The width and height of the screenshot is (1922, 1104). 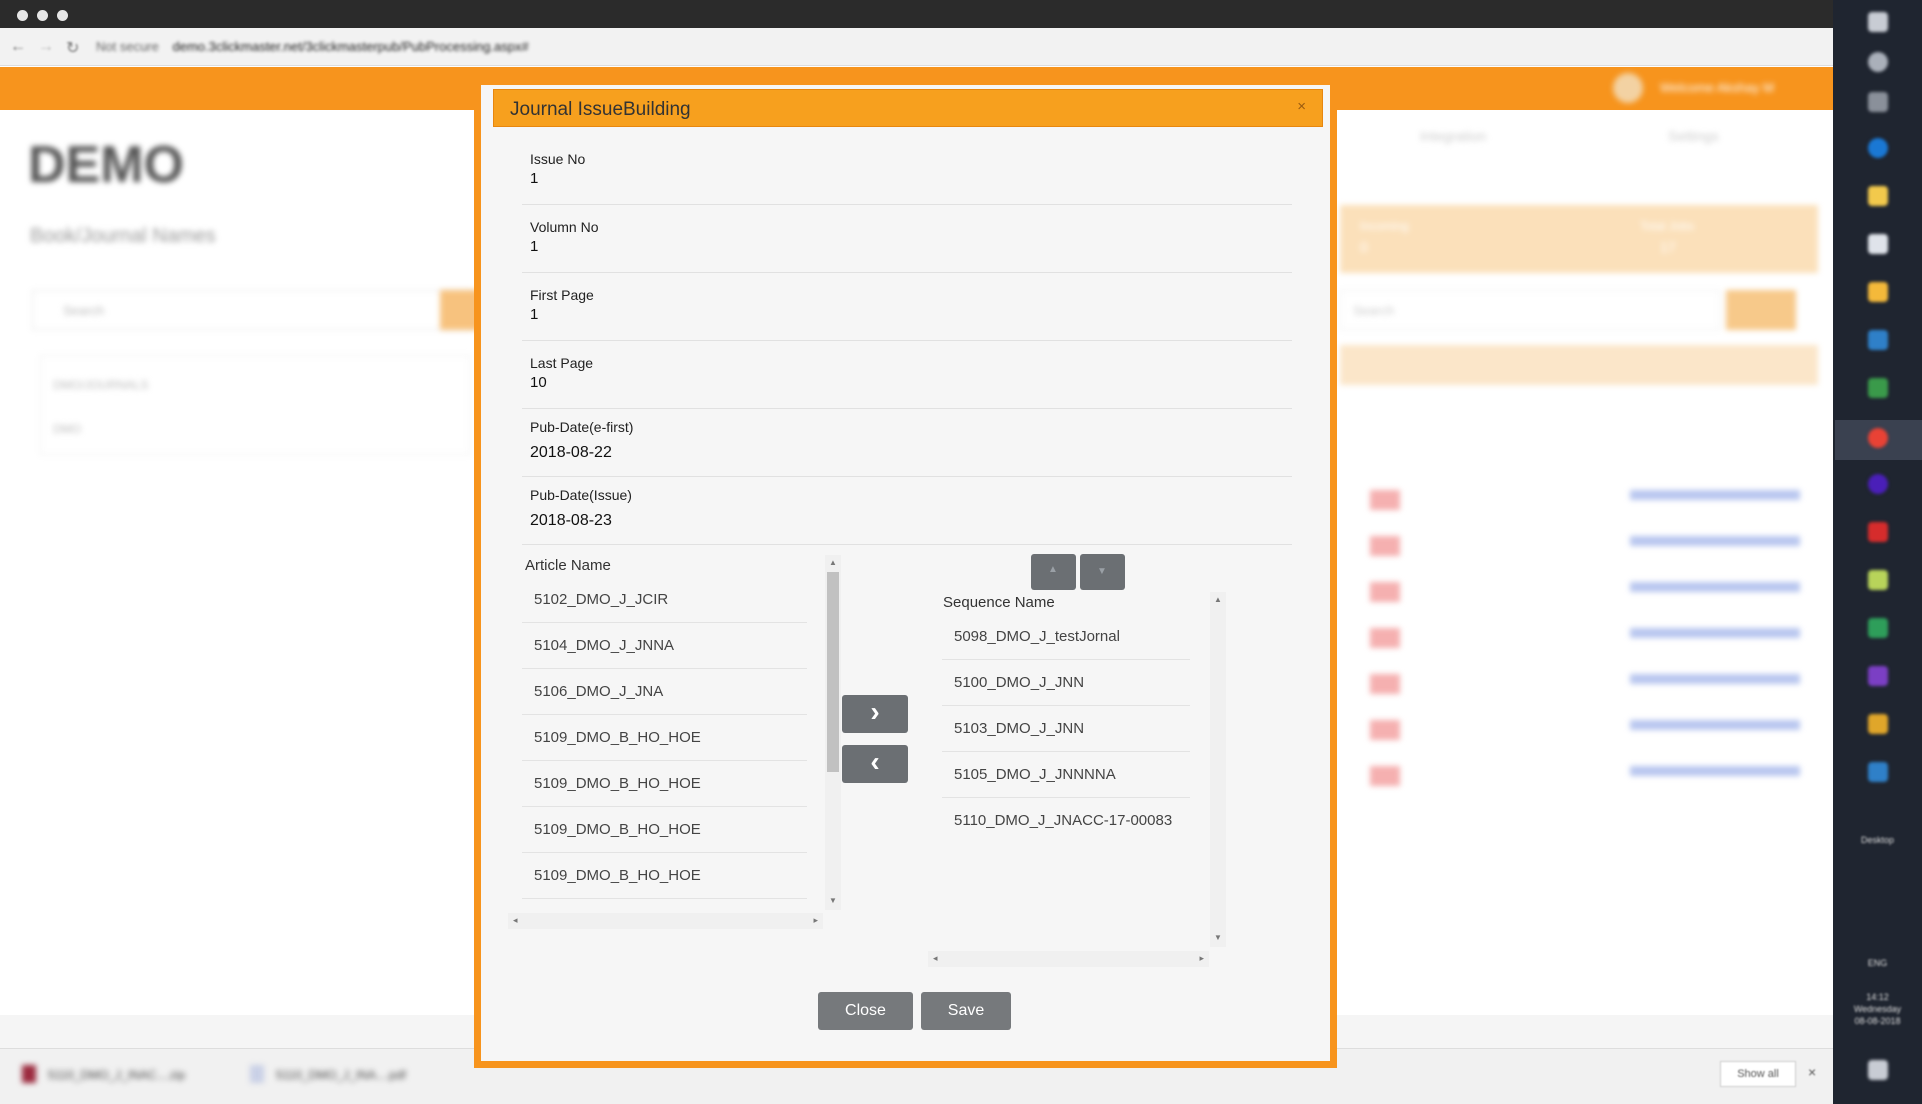 I want to click on article-horizontal-scrollbar: ◂ ▸, so click(x=665, y=921).